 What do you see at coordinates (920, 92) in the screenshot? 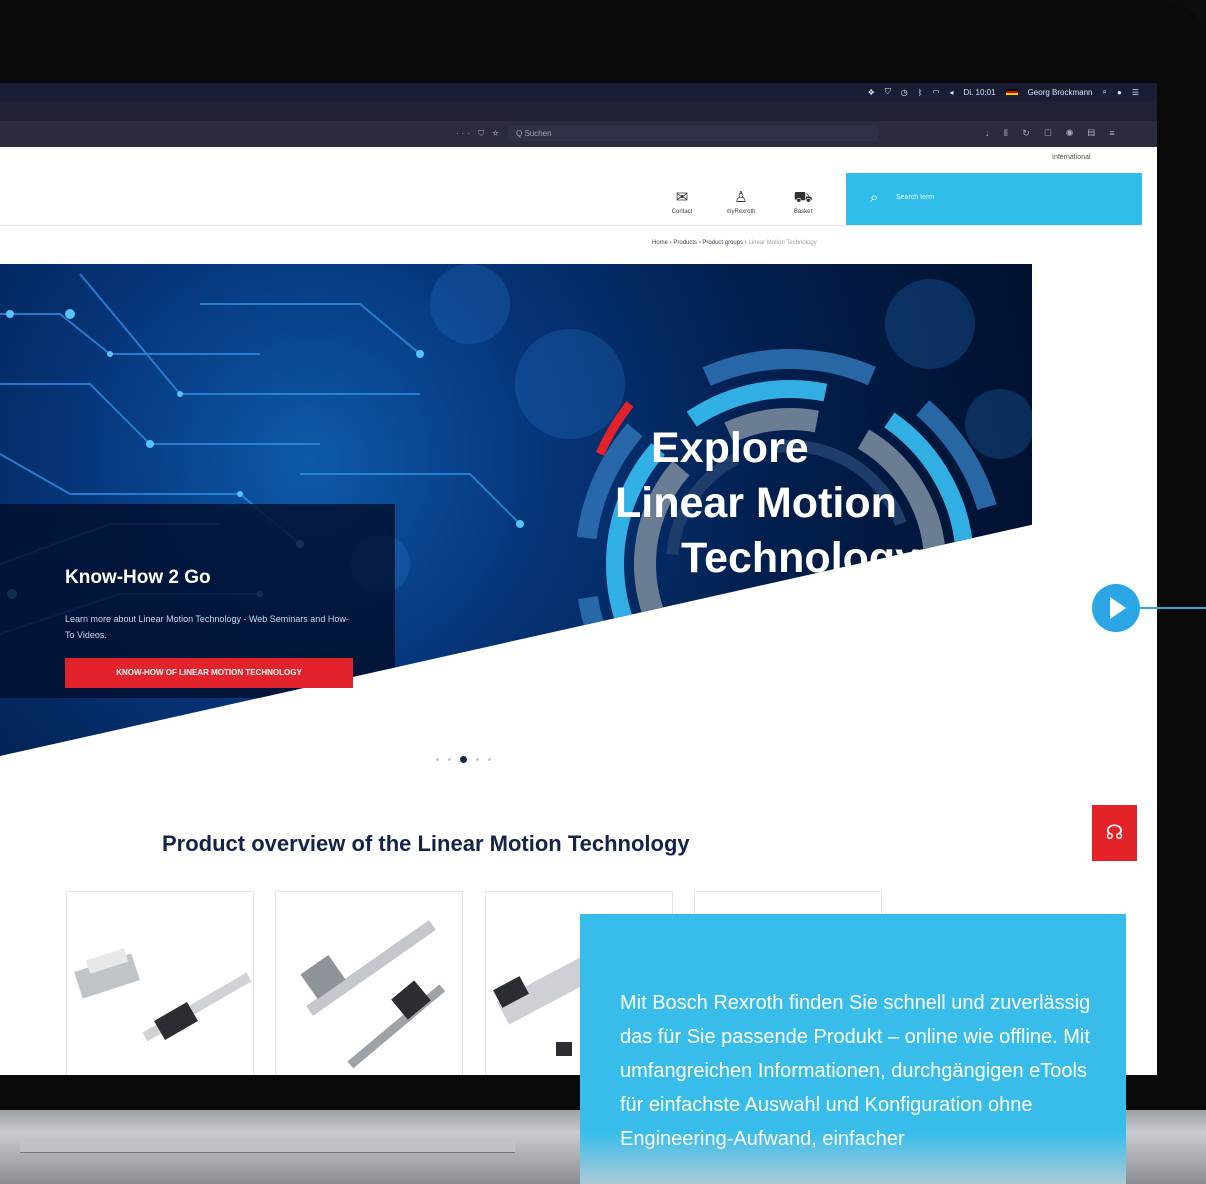
I see `bluetooth-icon: ᛒ` at bounding box center [920, 92].